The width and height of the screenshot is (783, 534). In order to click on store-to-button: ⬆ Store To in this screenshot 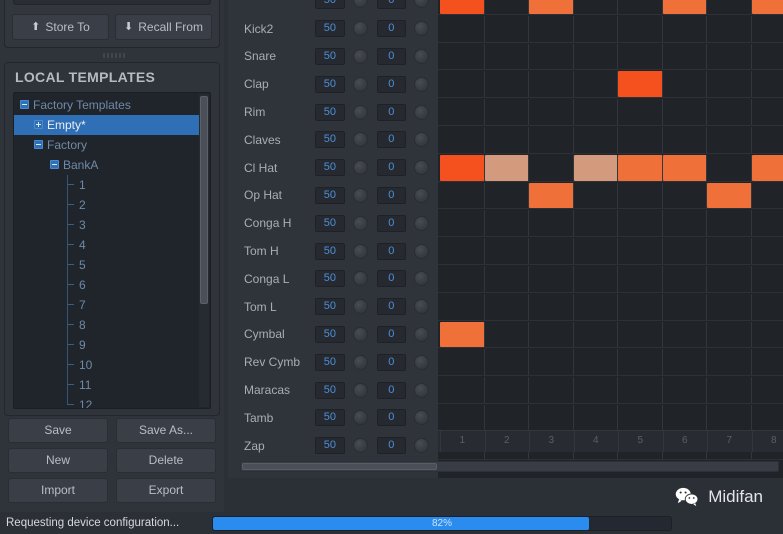, I will do `click(60, 27)`.